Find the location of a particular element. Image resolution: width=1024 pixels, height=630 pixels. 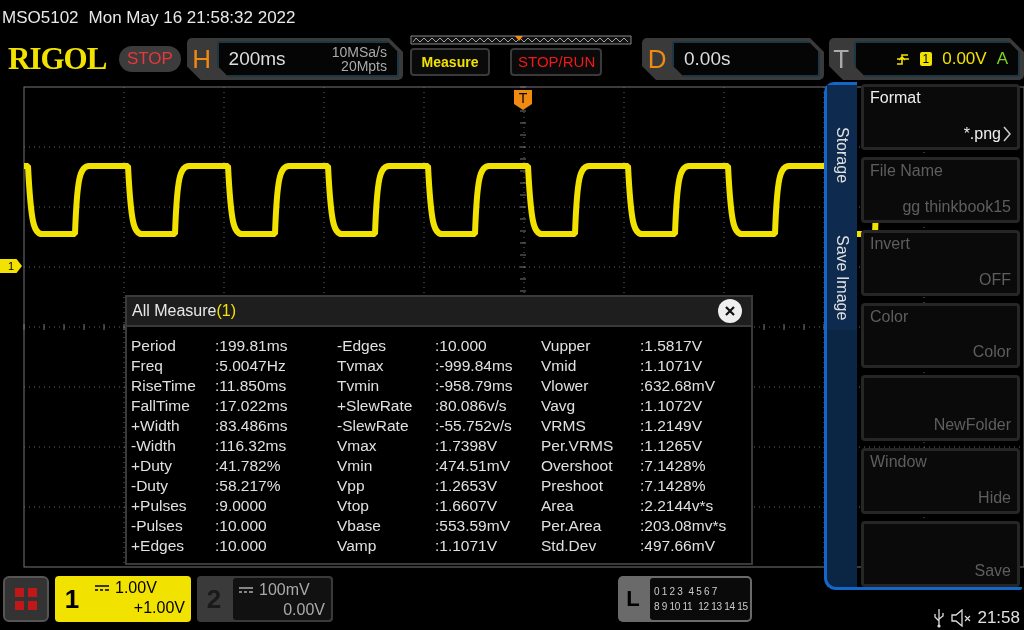

horizontal-panel: H 200ms 10MSa/s 20Mpts is located at coordinates (294, 59).